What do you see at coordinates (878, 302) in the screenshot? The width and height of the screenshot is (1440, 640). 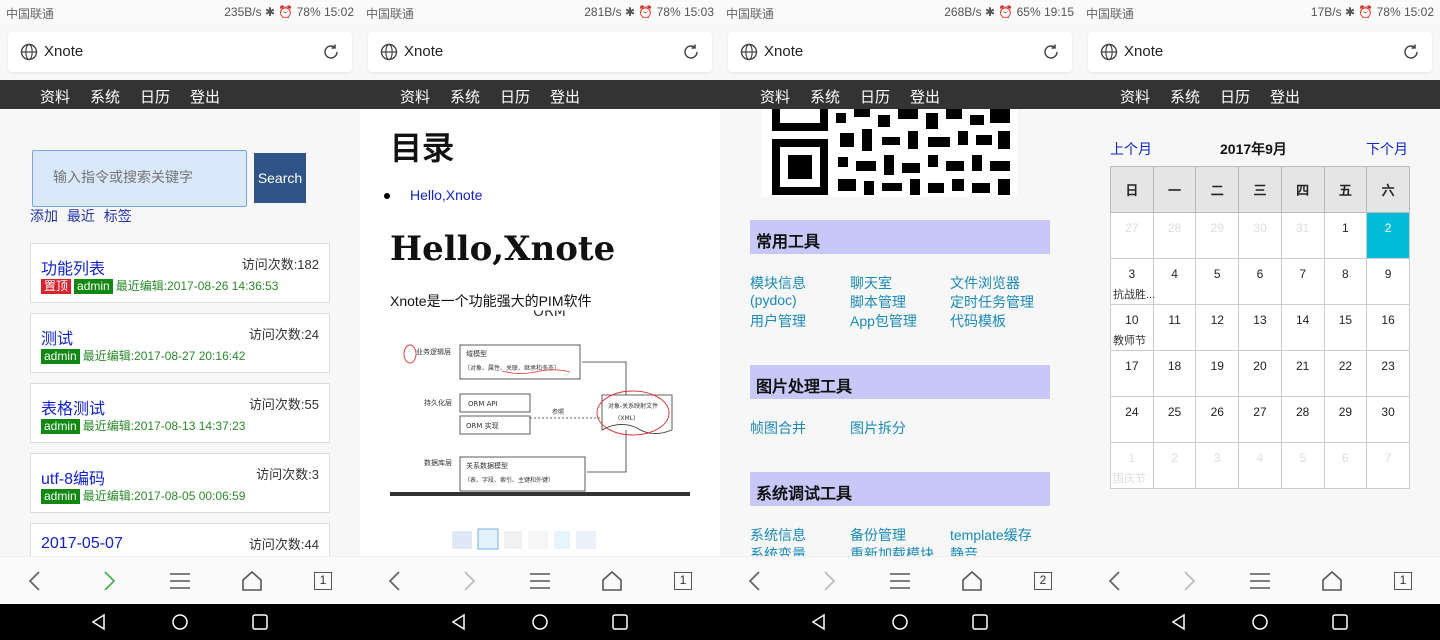 I see `tool-link: 脚本管理` at bounding box center [878, 302].